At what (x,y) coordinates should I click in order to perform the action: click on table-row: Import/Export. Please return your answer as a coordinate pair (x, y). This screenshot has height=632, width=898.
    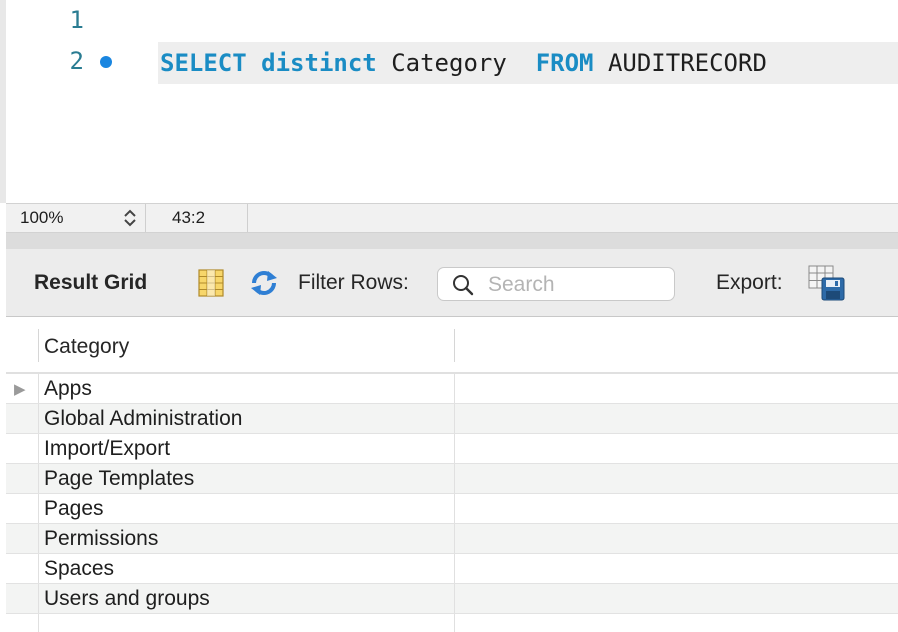
    Looking at the image, I should click on (452, 449).